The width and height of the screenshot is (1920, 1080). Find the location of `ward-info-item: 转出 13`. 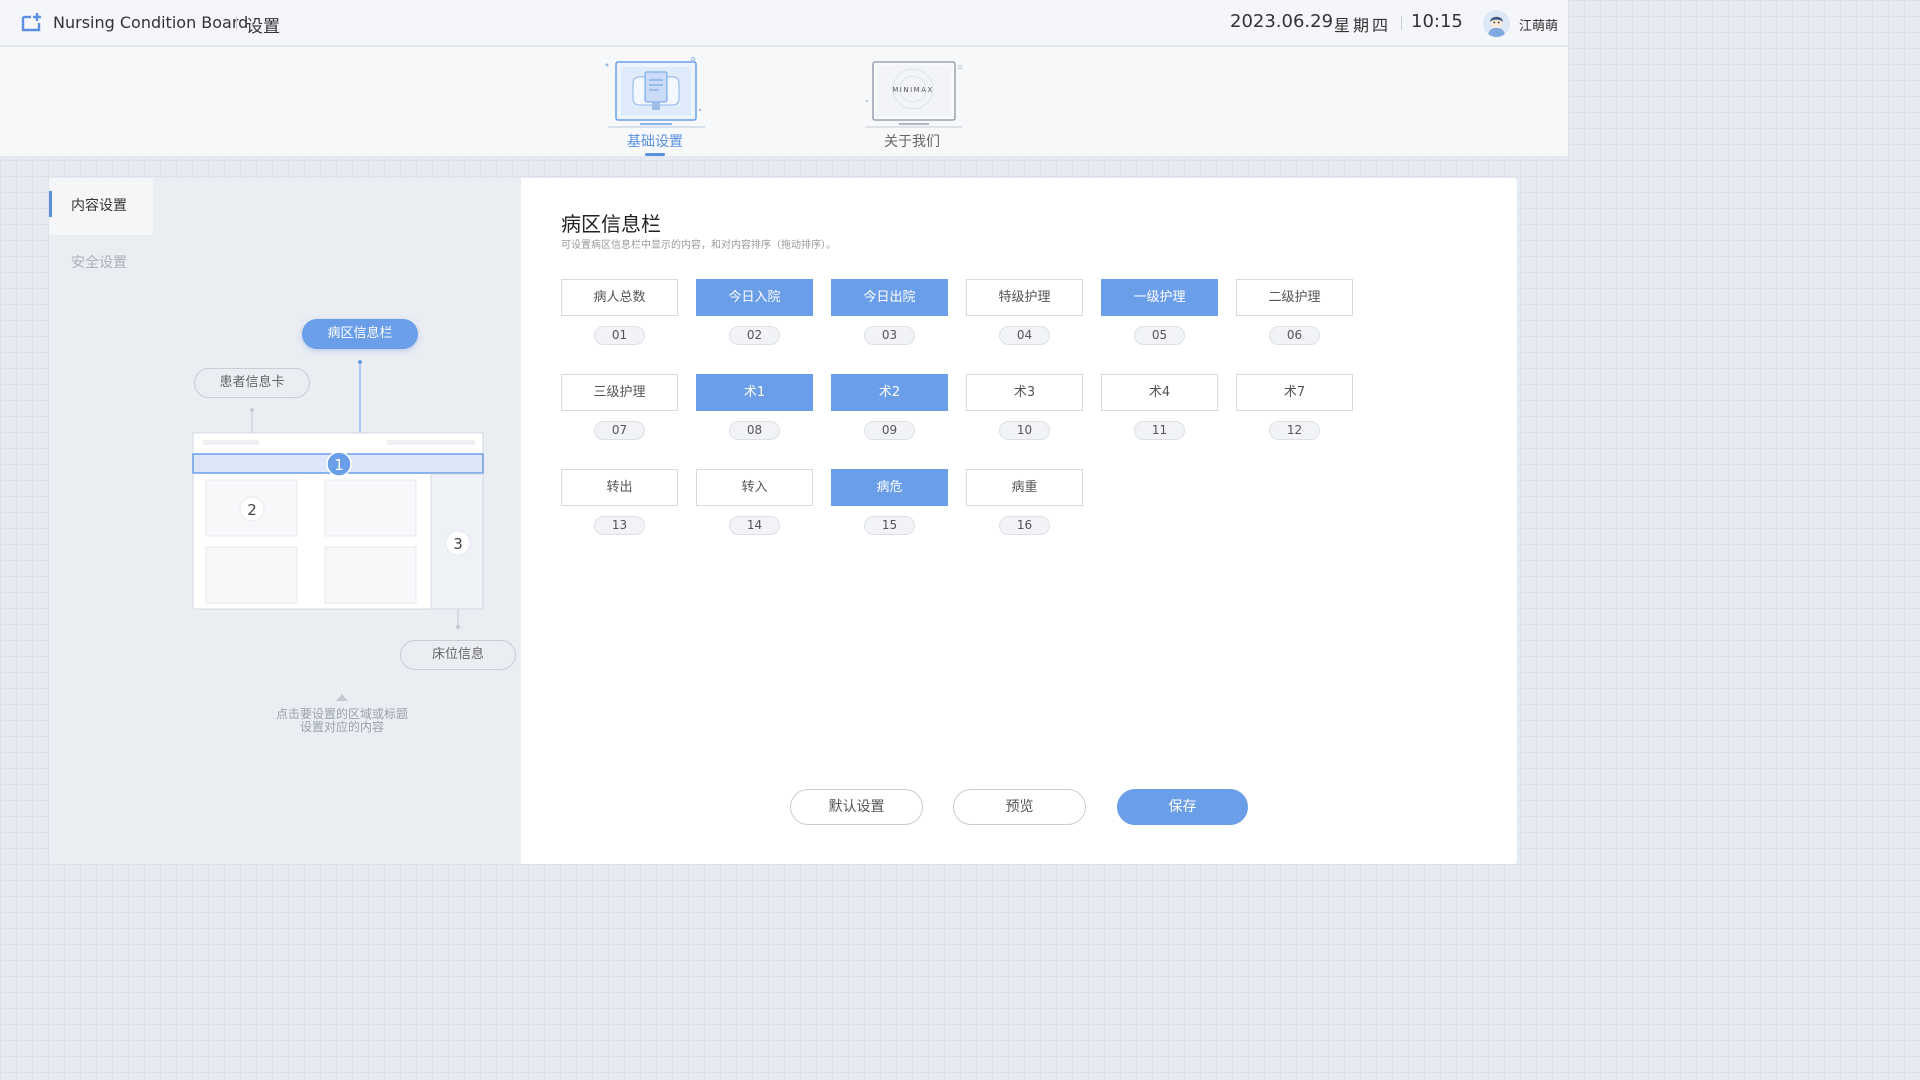

ward-info-item: 转出 13 is located at coordinates (619, 502).